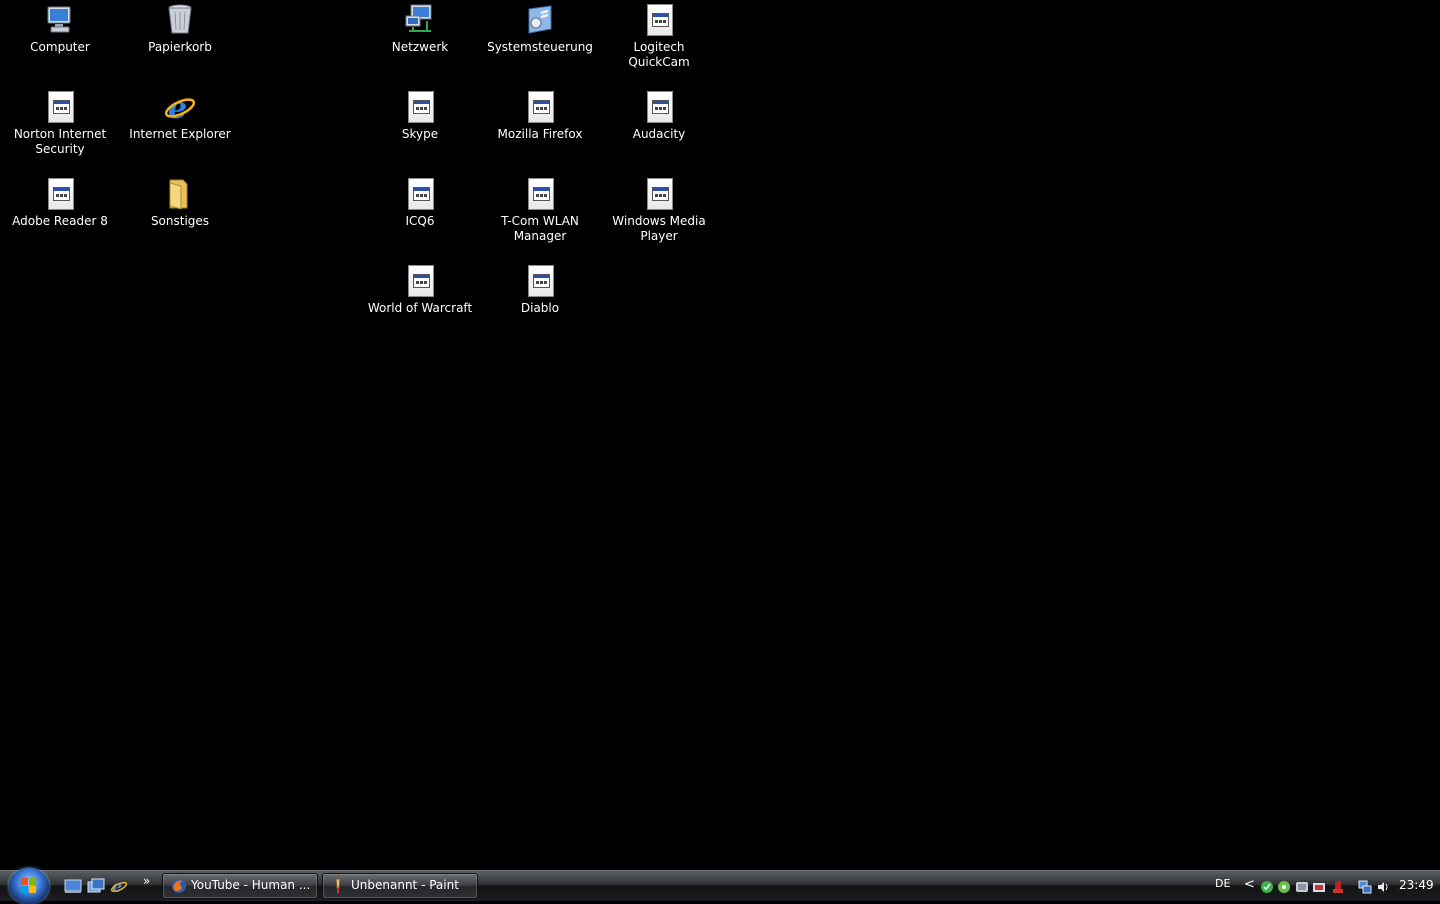 This screenshot has width=1440, height=904. What do you see at coordinates (1302, 886) in the screenshot?
I see `wlan-icon` at bounding box center [1302, 886].